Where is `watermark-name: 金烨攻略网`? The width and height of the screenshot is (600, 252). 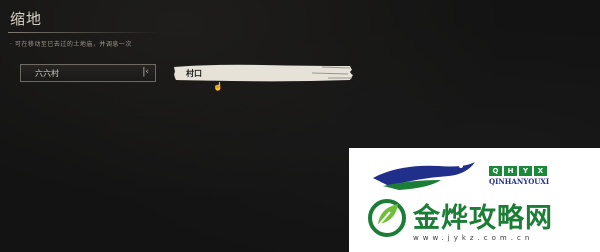
watermark-name: 金烨攻略网 is located at coordinates (483, 218).